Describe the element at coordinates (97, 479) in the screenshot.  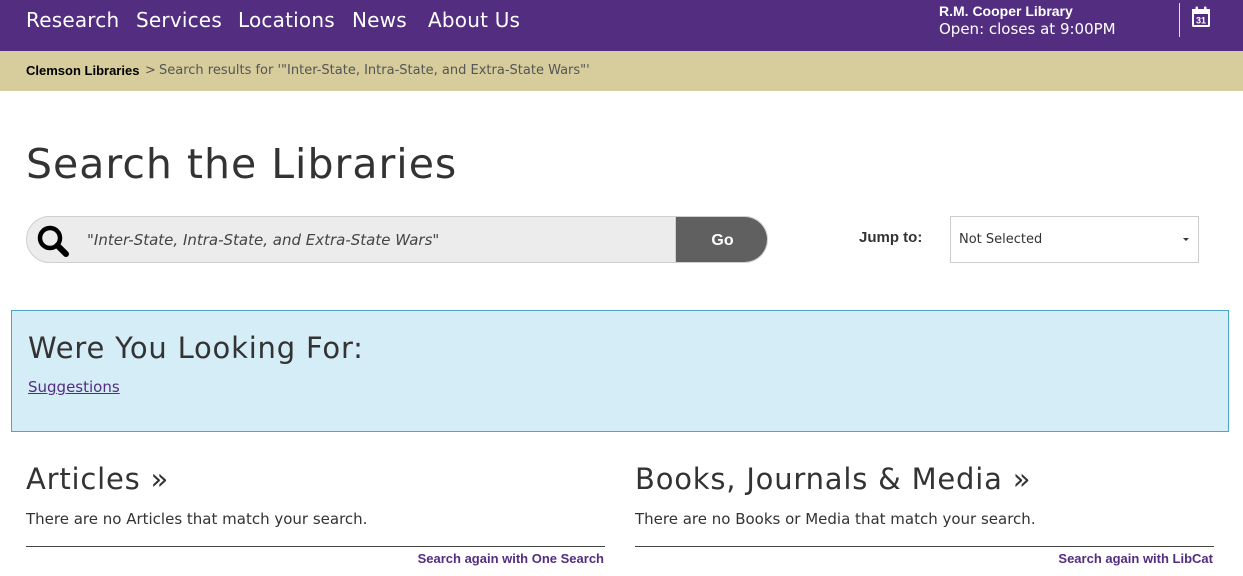
I see `articles-heading-link: Articles »` at that location.